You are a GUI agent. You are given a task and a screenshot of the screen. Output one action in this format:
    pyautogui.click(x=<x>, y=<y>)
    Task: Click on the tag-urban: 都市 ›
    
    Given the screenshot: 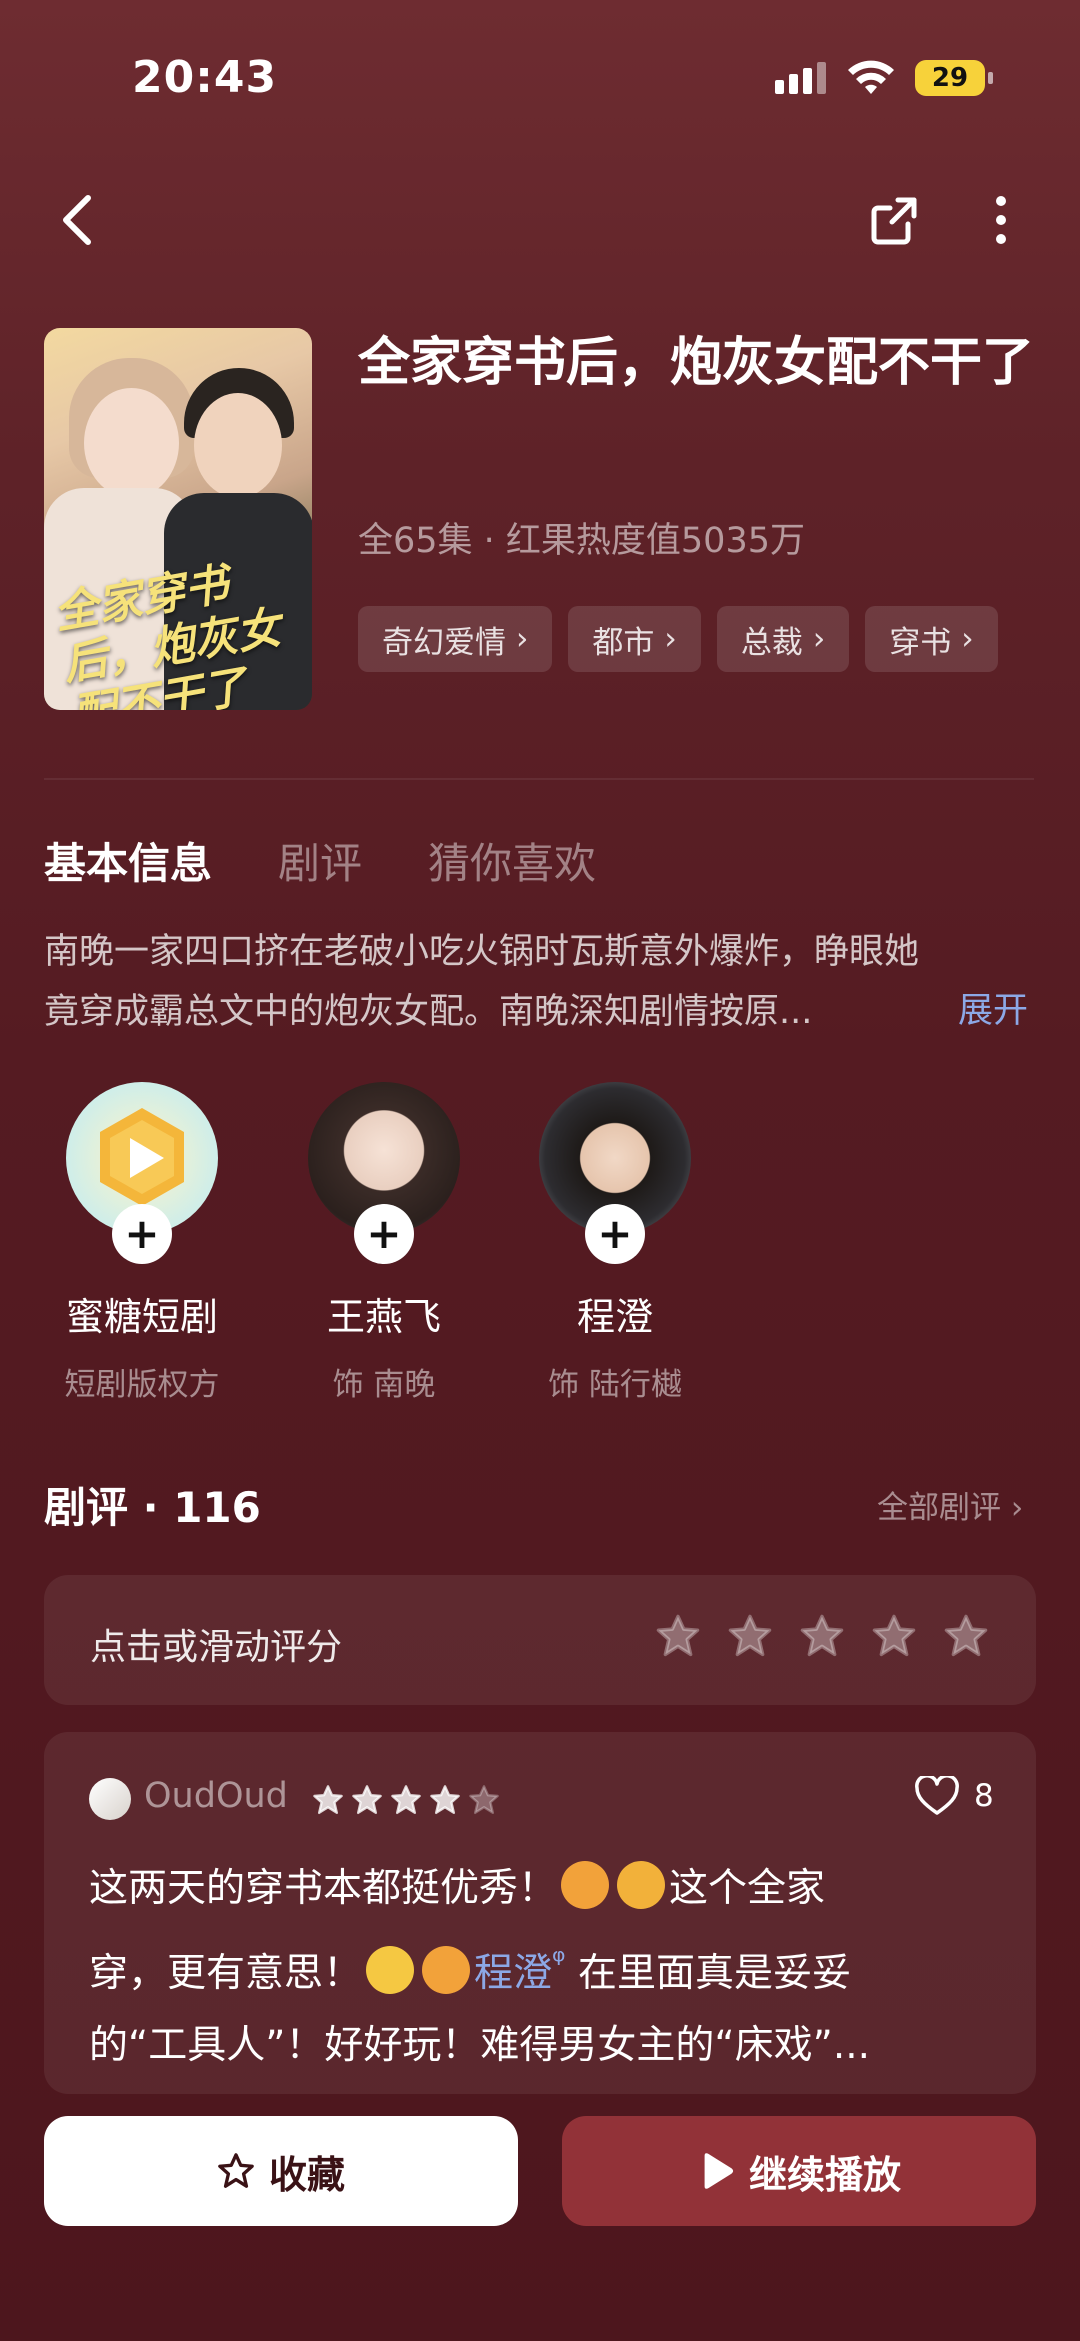 What is the action you would take?
    pyautogui.click(x=634, y=639)
    